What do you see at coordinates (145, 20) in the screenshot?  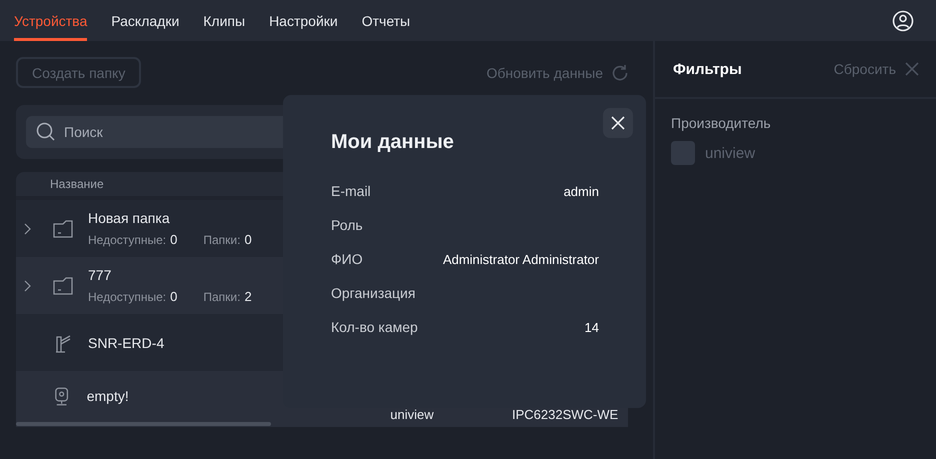 I see `nav-tab: Раскладки` at bounding box center [145, 20].